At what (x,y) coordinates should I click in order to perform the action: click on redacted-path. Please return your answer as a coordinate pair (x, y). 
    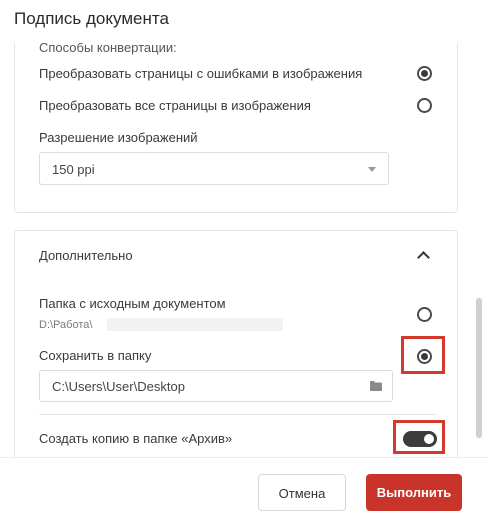
    Looking at the image, I should click on (195, 324).